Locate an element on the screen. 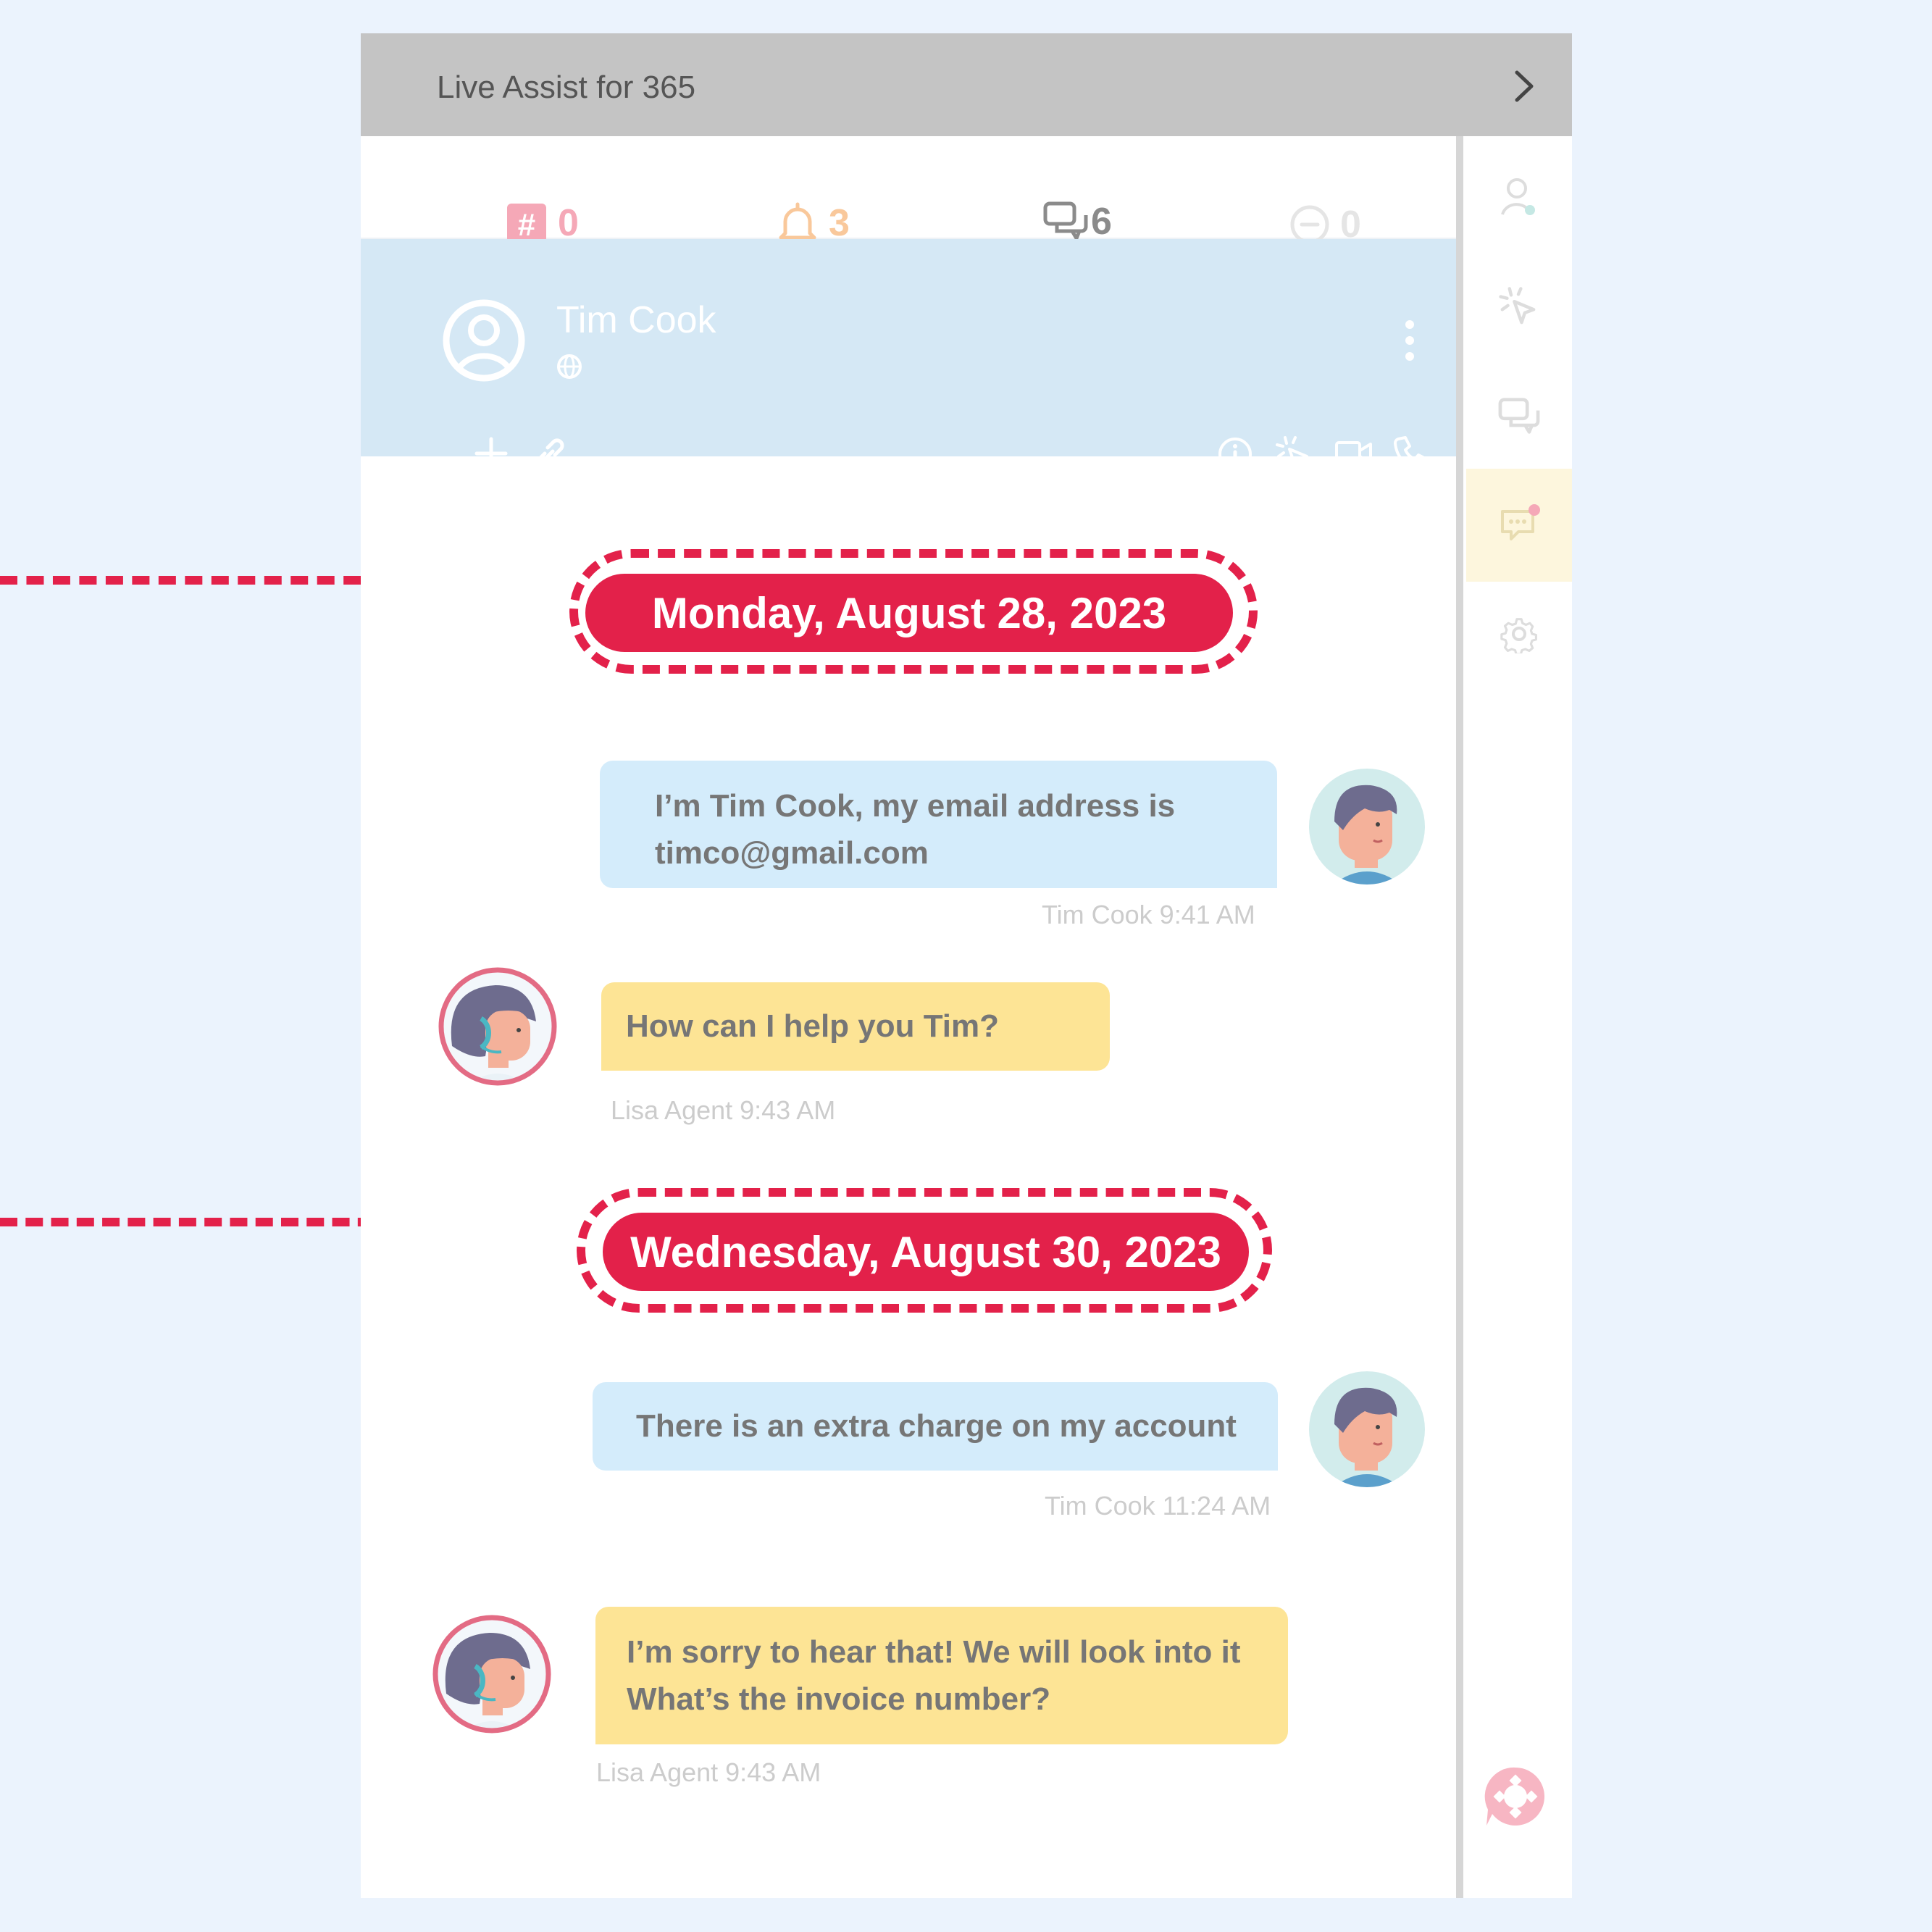 The image size is (1932, 1932). counter-bell: 3 is located at coordinates (813, 223).